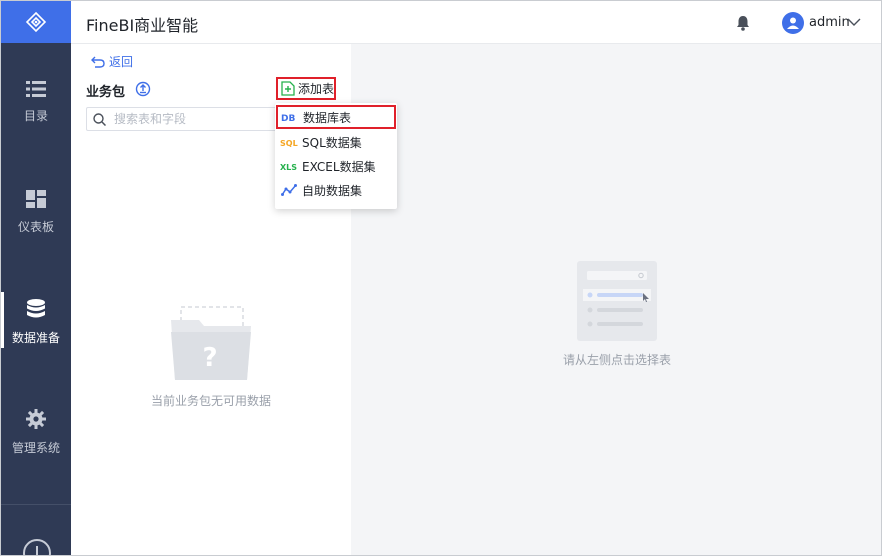 The image size is (882, 556). I want to click on menu-item-db-table: DB 数据库表, so click(336, 117).